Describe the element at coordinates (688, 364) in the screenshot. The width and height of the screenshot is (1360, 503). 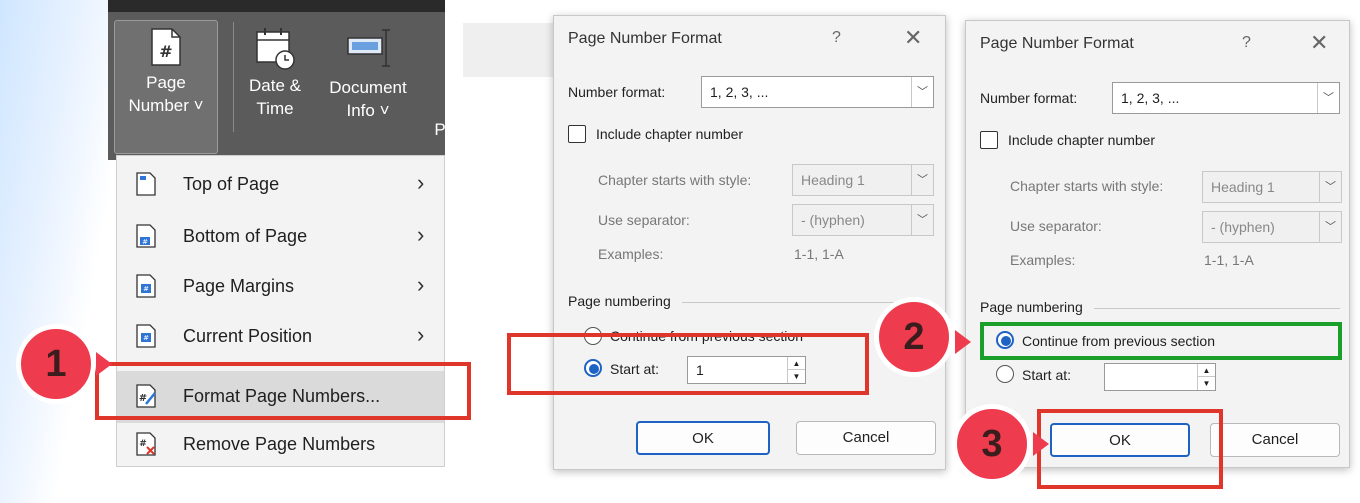
I see `highlight-start-at` at that location.